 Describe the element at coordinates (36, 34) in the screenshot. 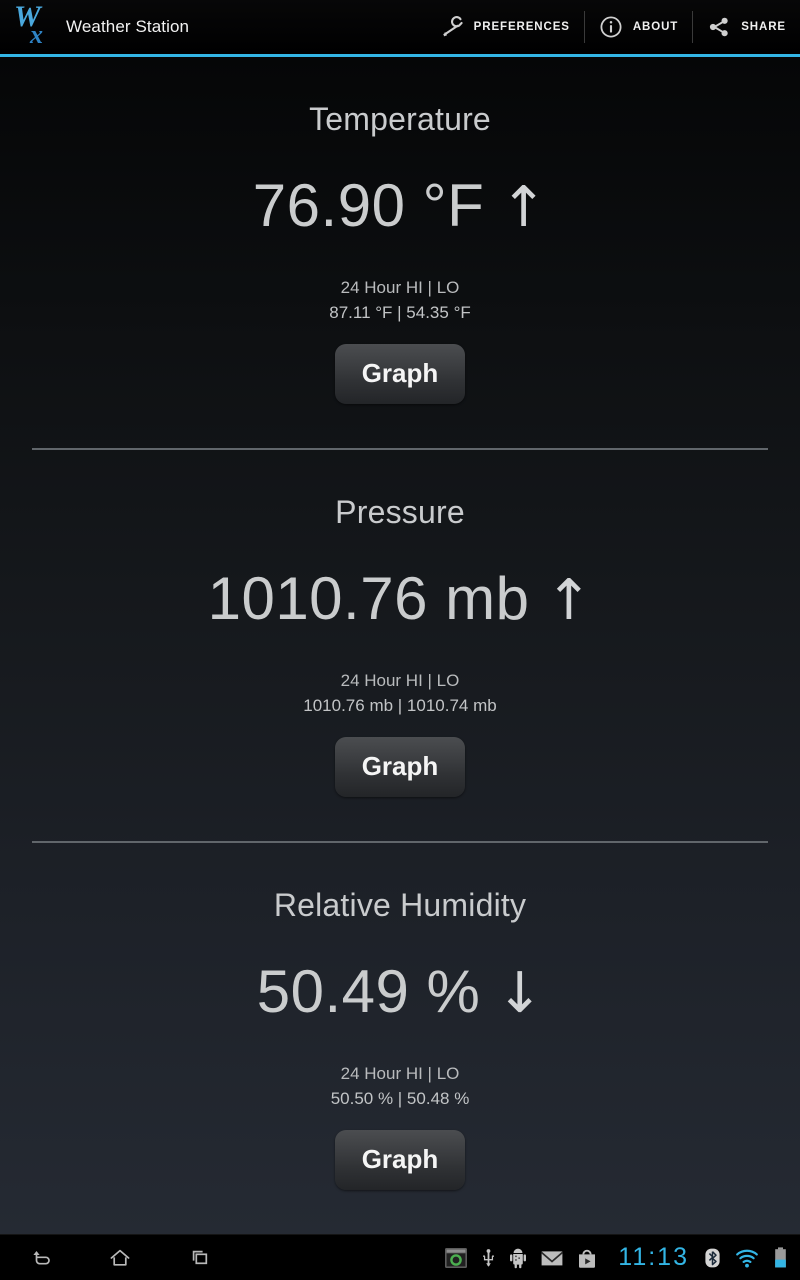

I see `logo-x-glyph: x` at that location.